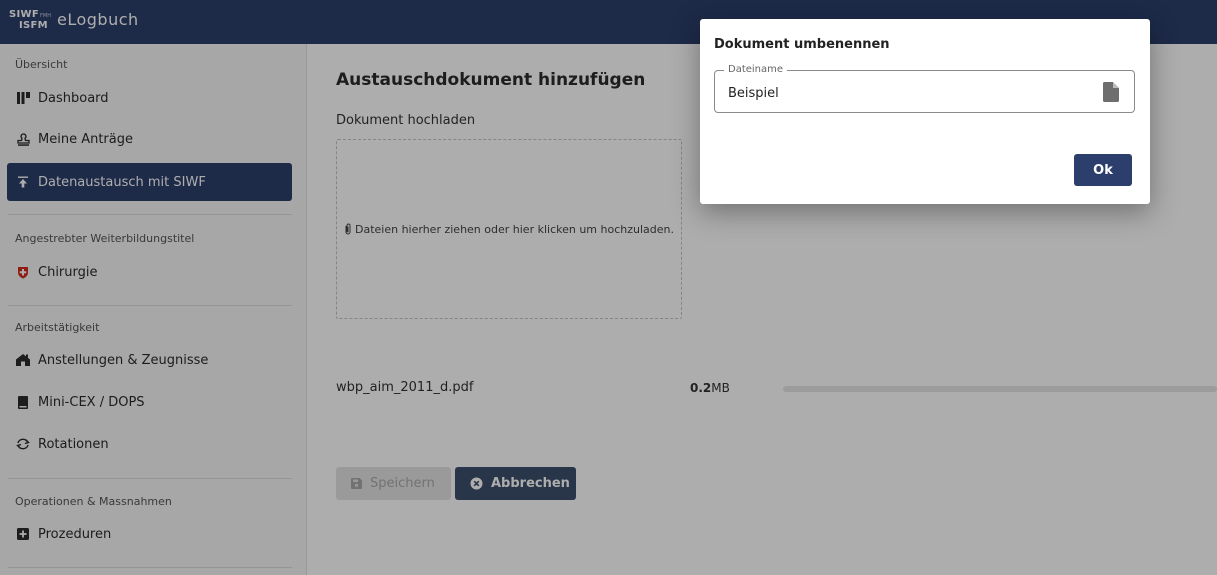 The width and height of the screenshot is (1217, 575). I want to click on dialog-title: Dokument umbenennen, so click(802, 44).